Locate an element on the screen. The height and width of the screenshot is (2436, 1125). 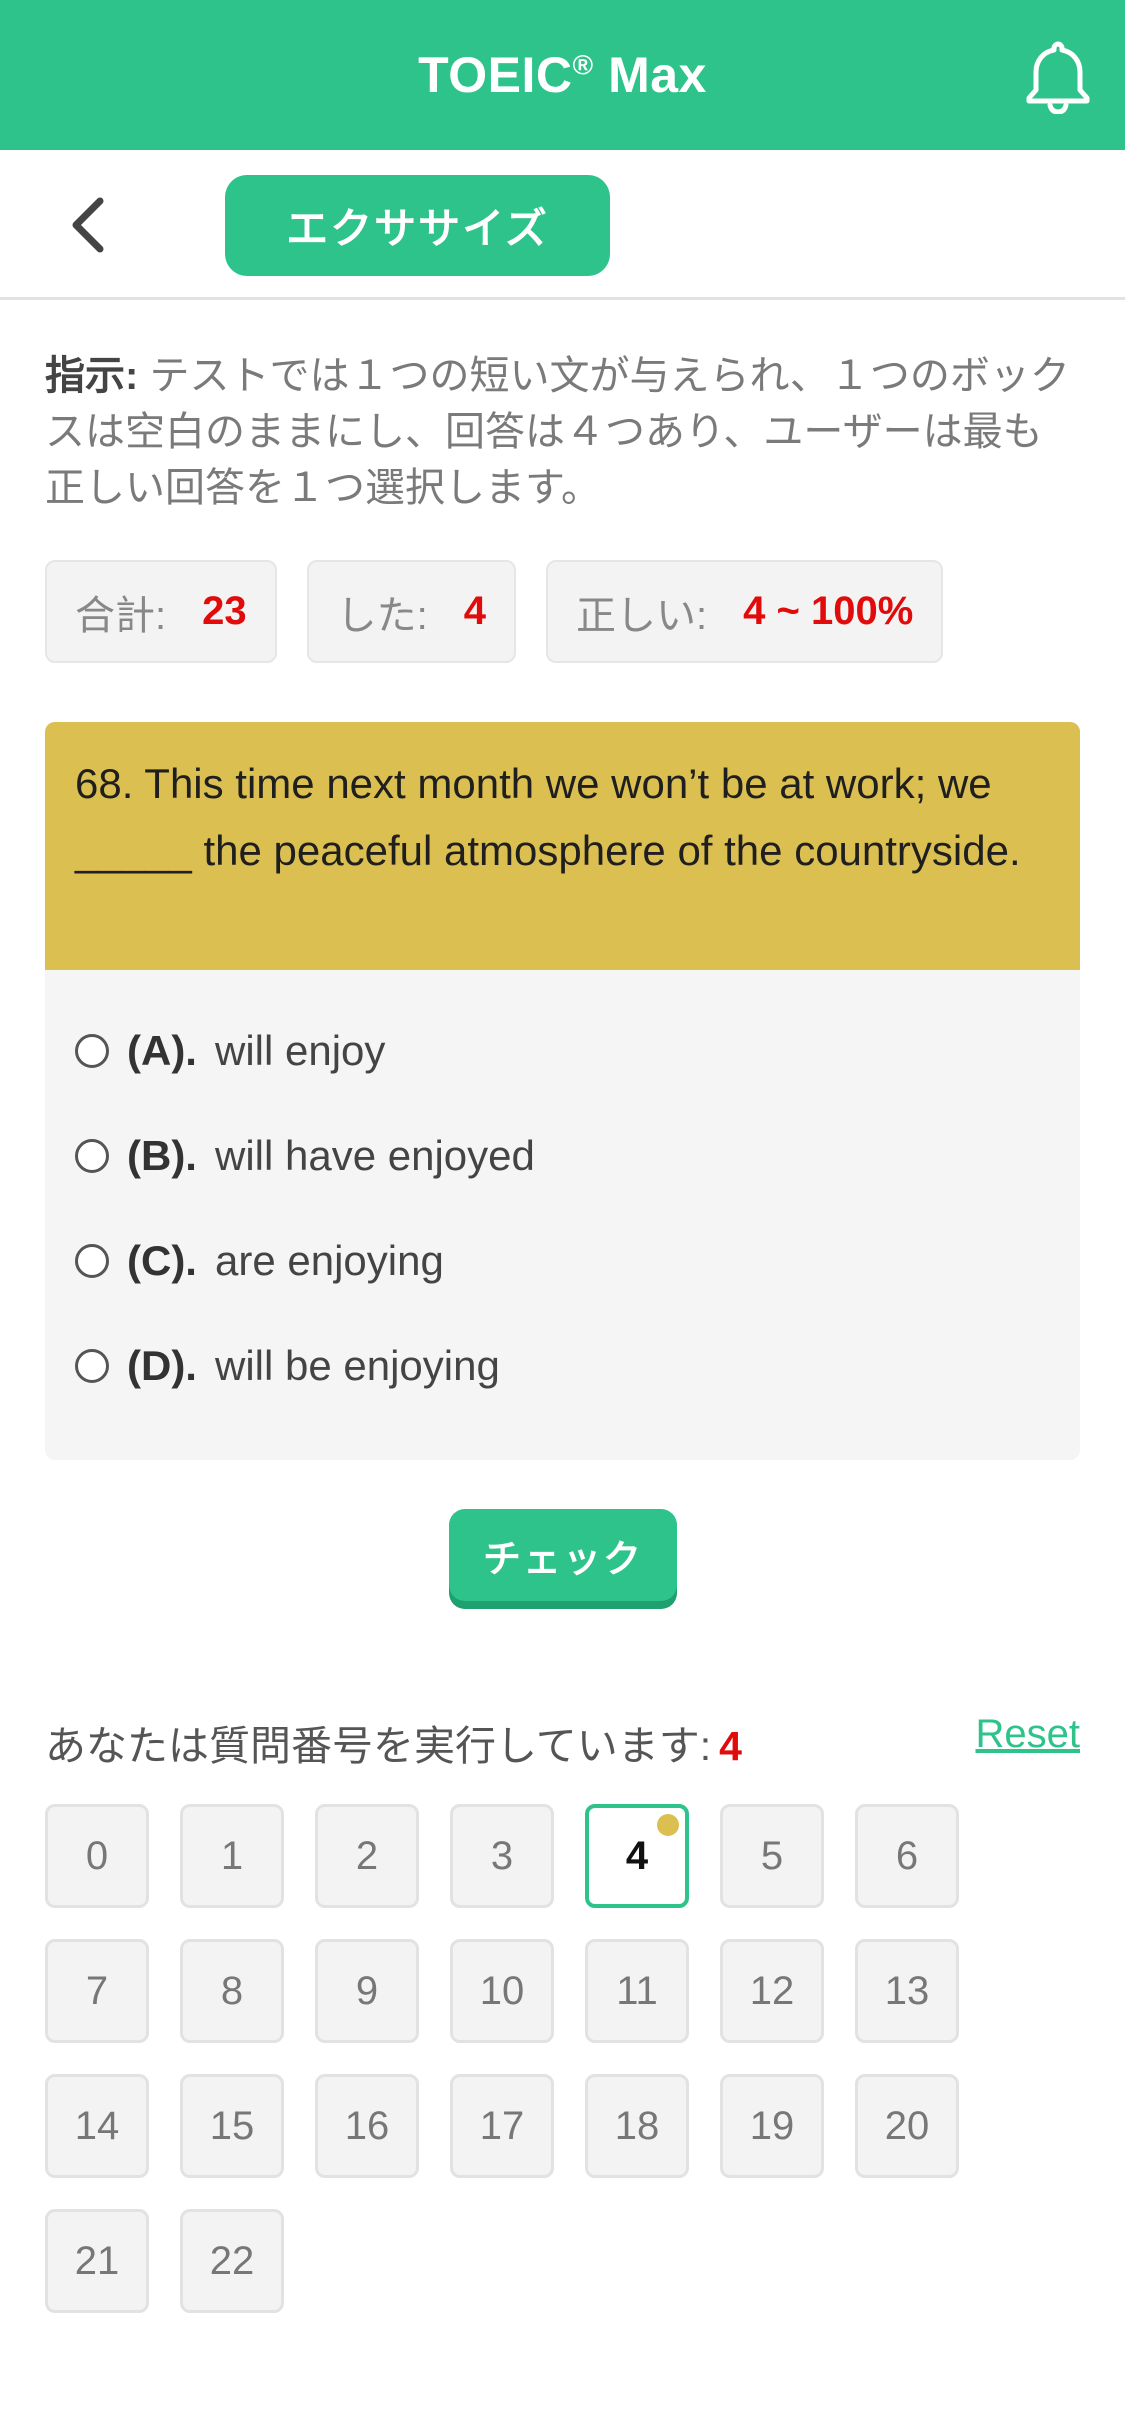
question-number-label: 6 is located at coordinates (907, 1855).